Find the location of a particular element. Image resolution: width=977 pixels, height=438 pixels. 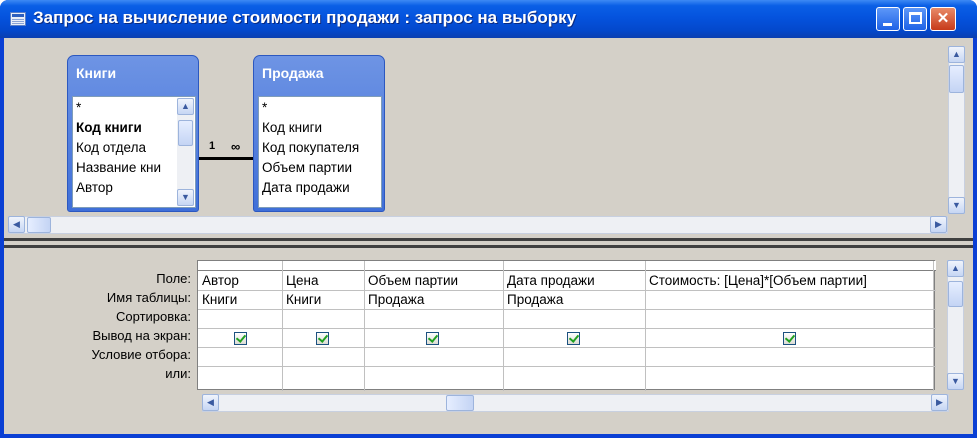

row-label-table: Имя таблицы: is located at coordinates (148, 297).